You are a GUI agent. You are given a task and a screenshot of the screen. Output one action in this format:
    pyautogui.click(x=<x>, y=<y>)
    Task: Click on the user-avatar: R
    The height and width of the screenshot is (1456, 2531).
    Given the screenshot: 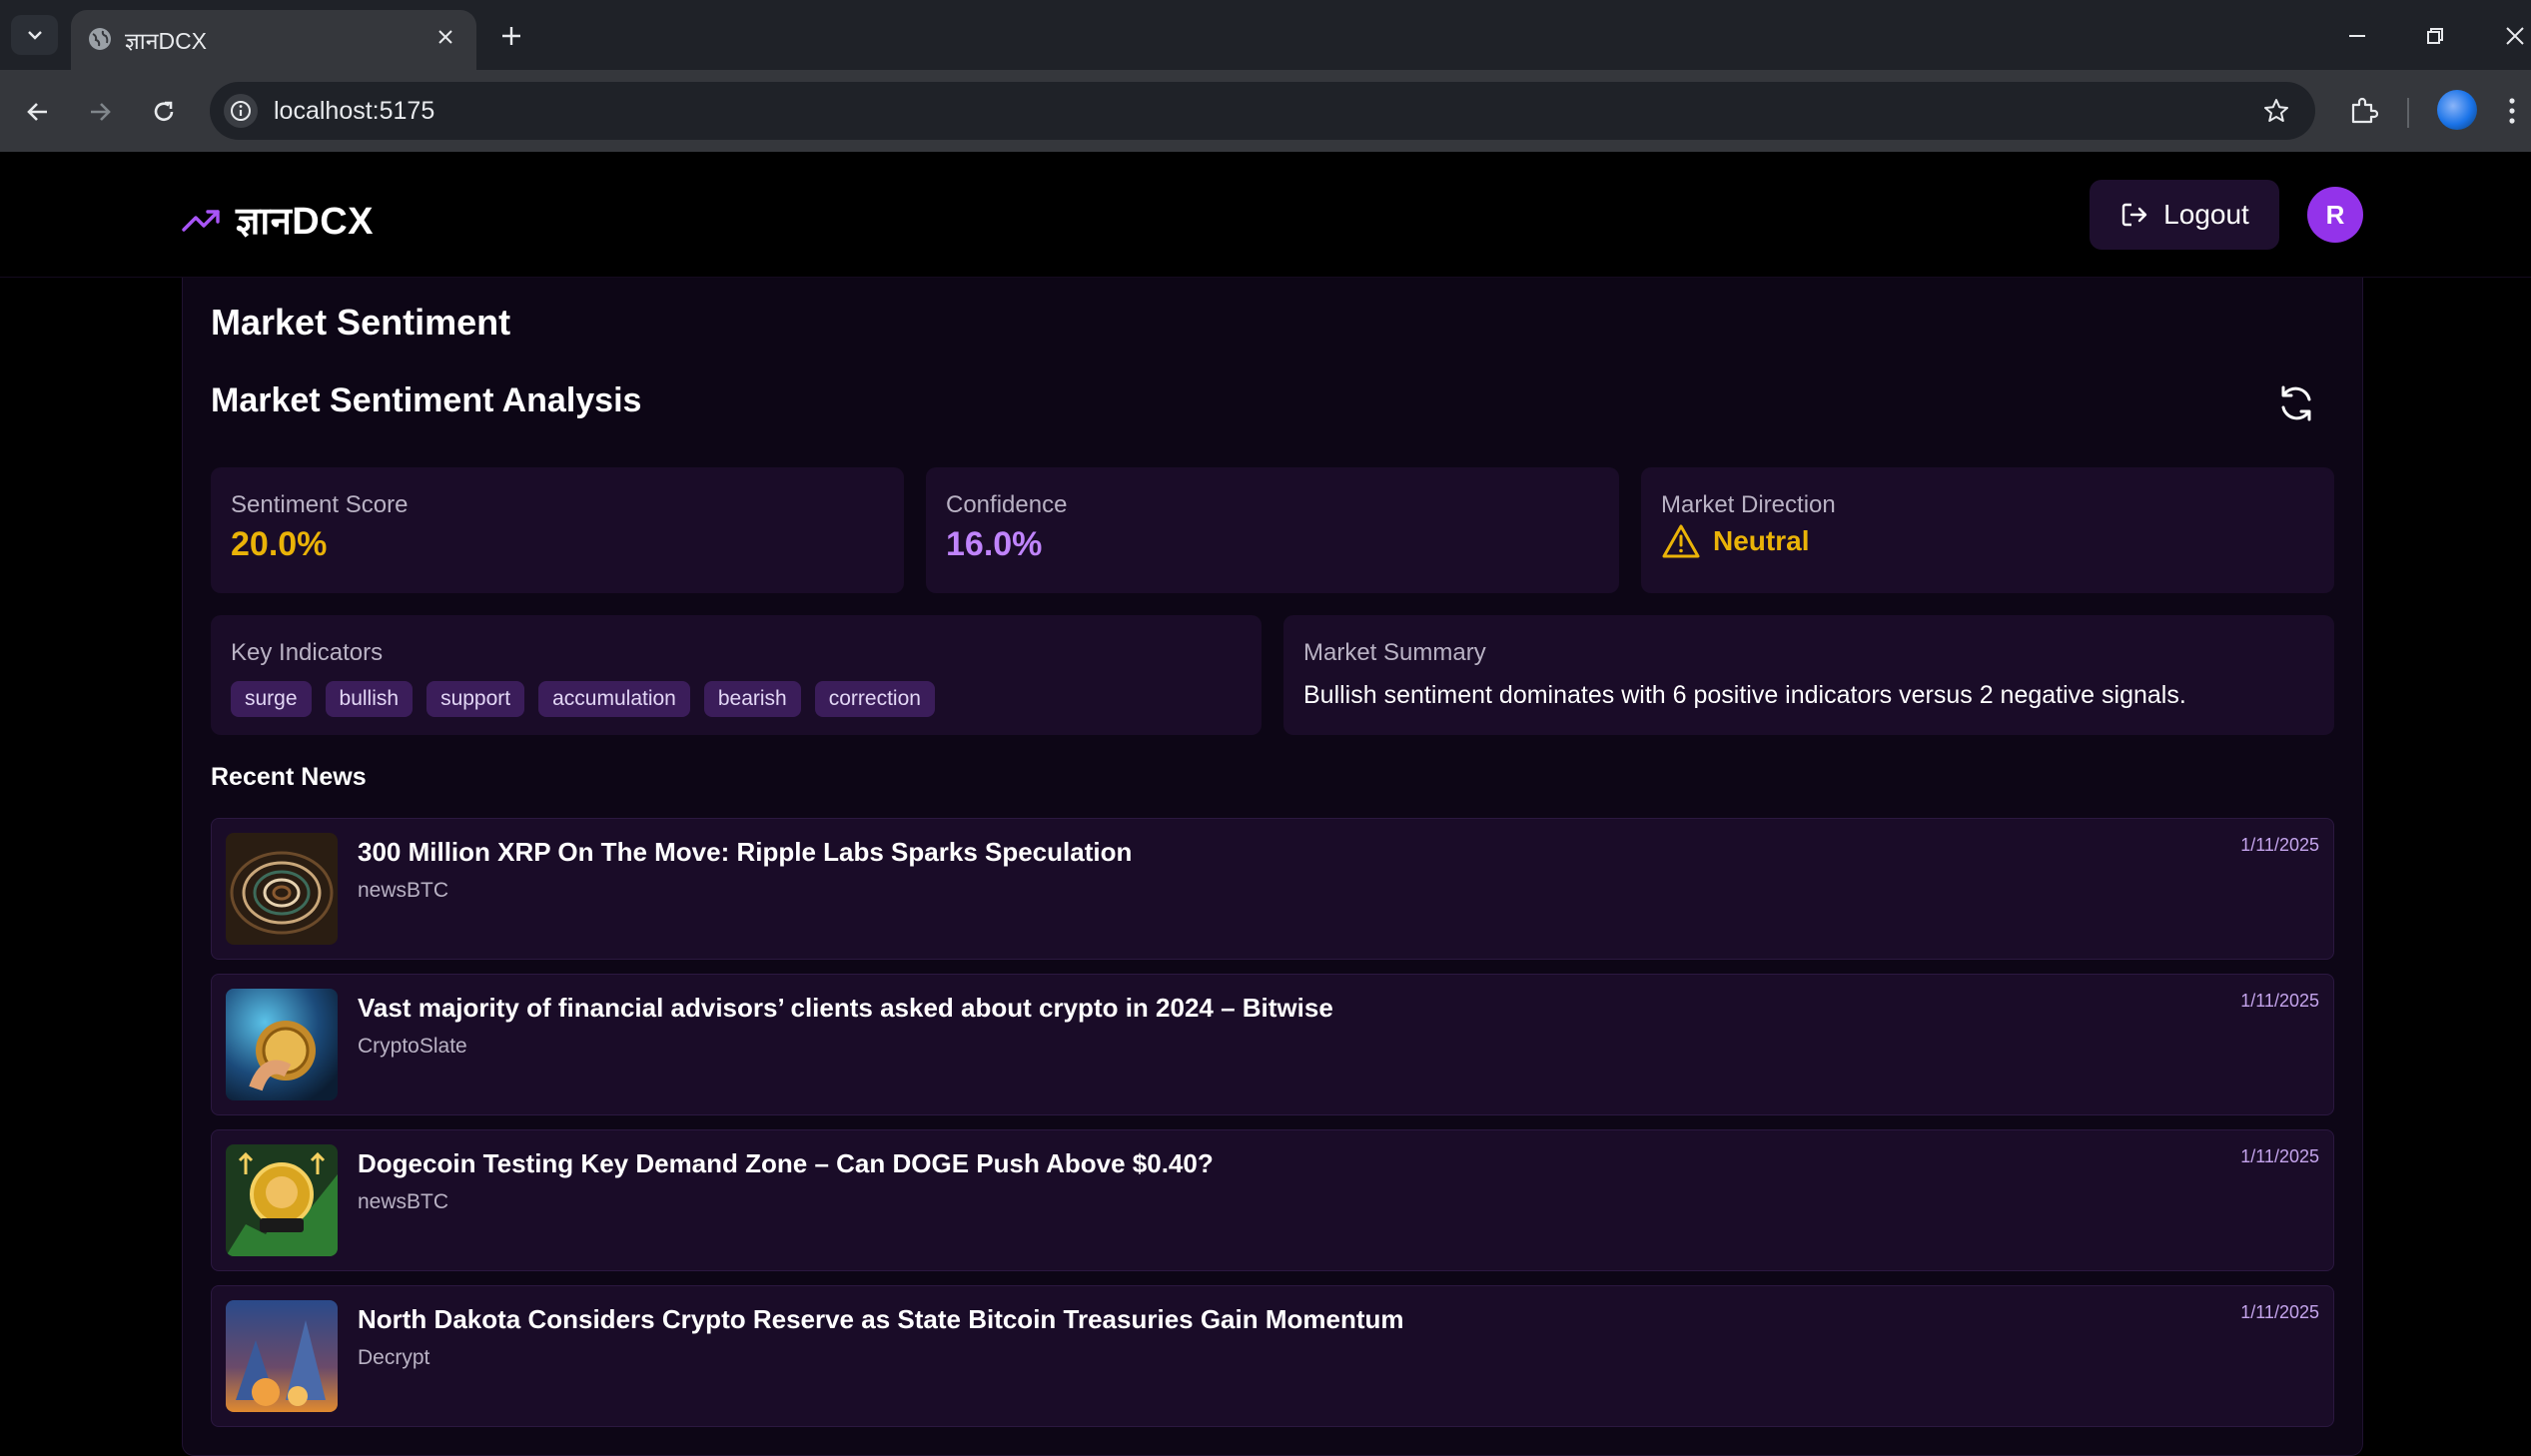 What is the action you would take?
    pyautogui.click(x=2335, y=215)
    